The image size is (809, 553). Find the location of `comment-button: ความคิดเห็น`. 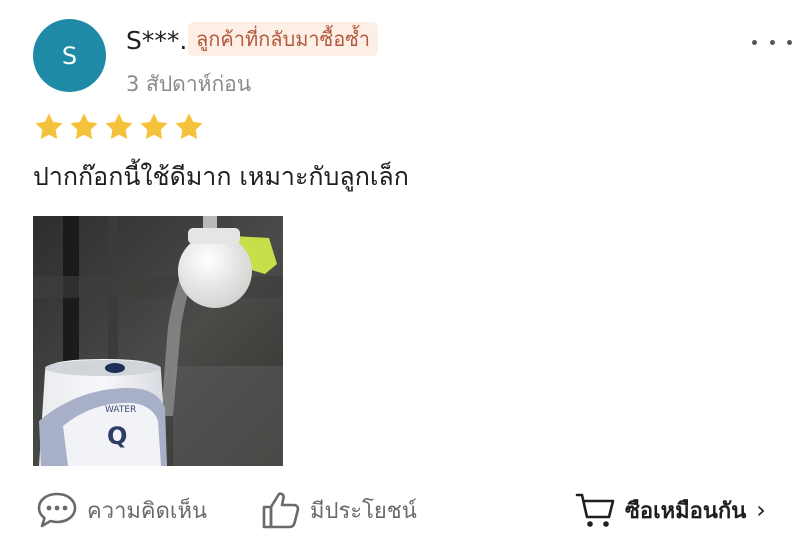

comment-button: ความคิดเห็น is located at coordinates (121, 510).